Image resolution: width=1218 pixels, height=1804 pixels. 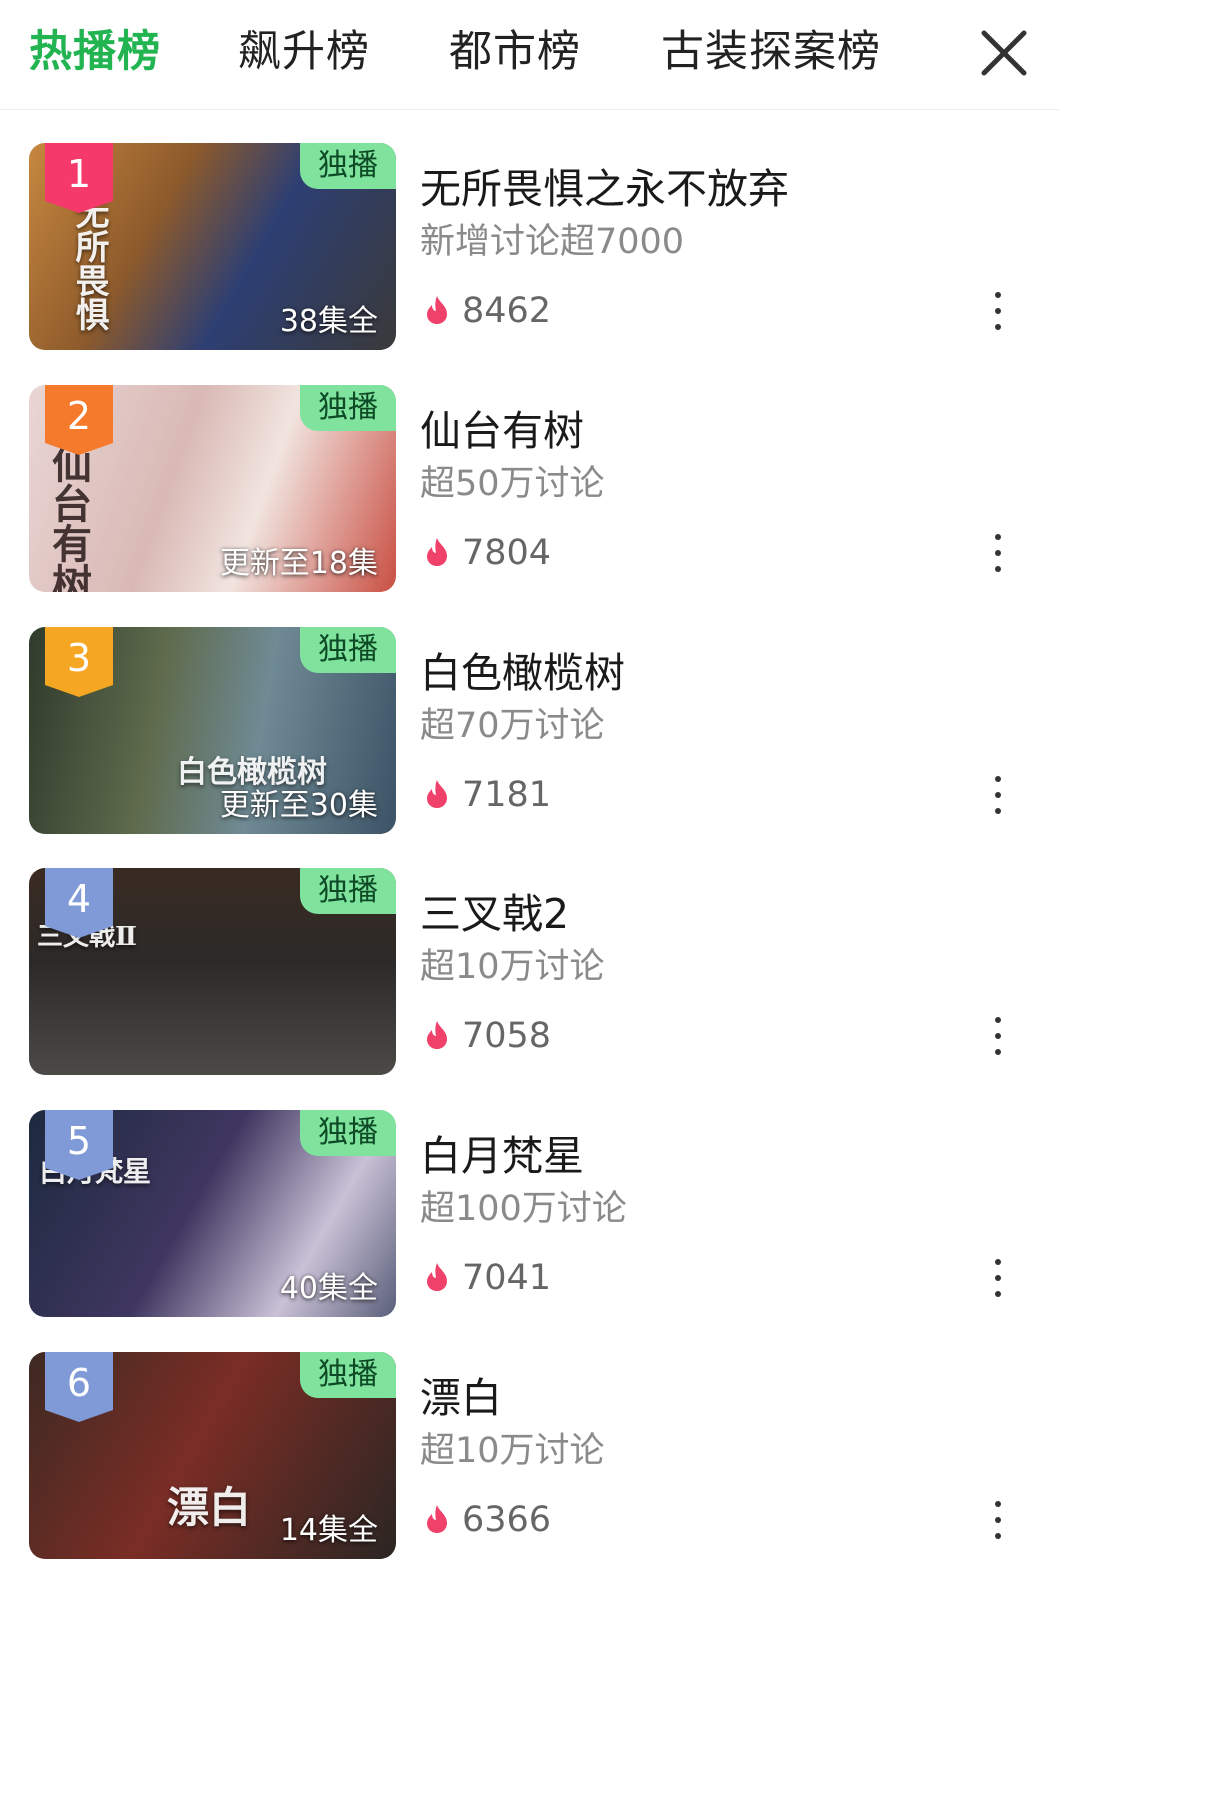 I want to click on ranking-list-item: 漂白 6 独播 14集全 漂白 超10万讨论 6366, so click(x=529, y=1458).